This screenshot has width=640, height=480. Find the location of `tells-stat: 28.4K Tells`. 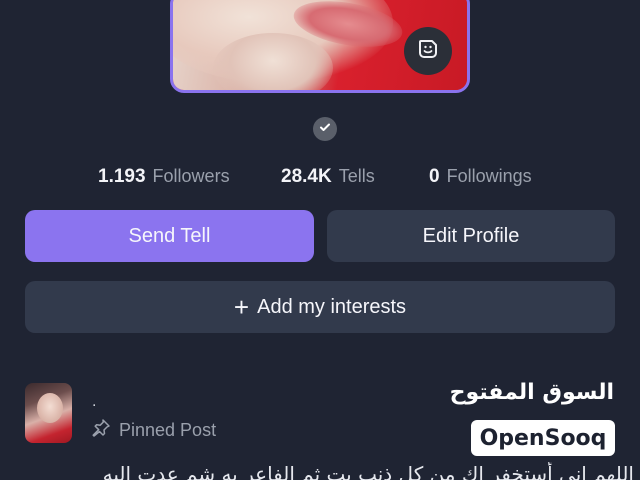

tells-stat: 28.4K Tells is located at coordinates (328, 177).